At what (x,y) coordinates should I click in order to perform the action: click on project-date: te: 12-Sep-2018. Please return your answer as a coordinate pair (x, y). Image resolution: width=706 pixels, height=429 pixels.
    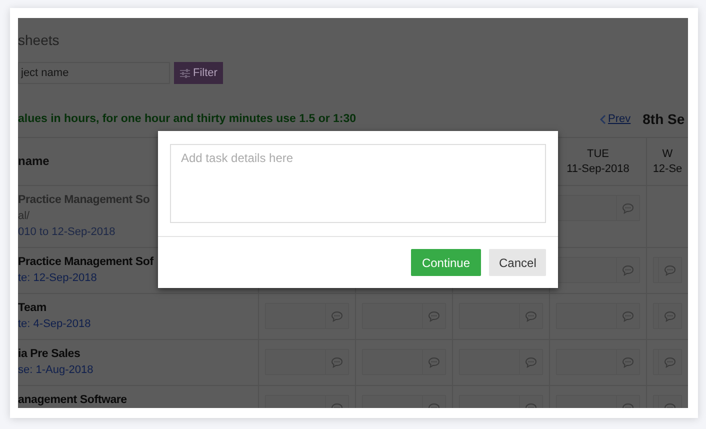
    Looking at the image, I should click on (58, 278).